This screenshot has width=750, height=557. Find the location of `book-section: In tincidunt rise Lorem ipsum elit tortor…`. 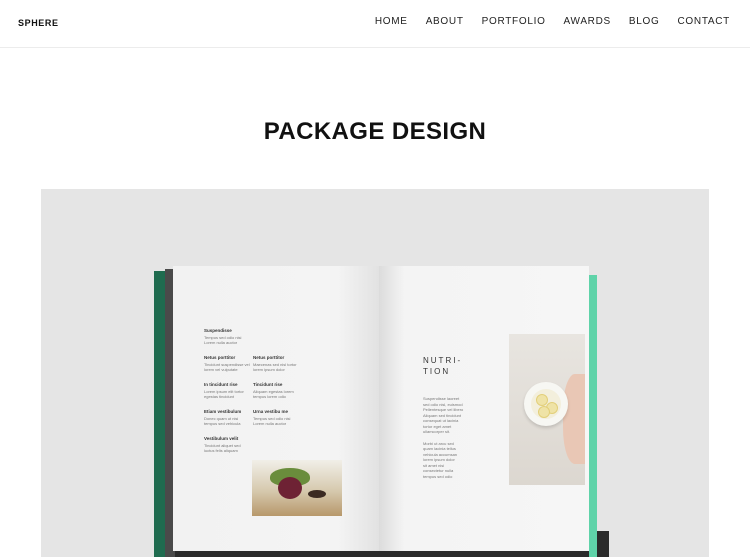

book-section: In tincidunt rise Lorem ipsum elit tortor… is located at coordinates (228, 390).